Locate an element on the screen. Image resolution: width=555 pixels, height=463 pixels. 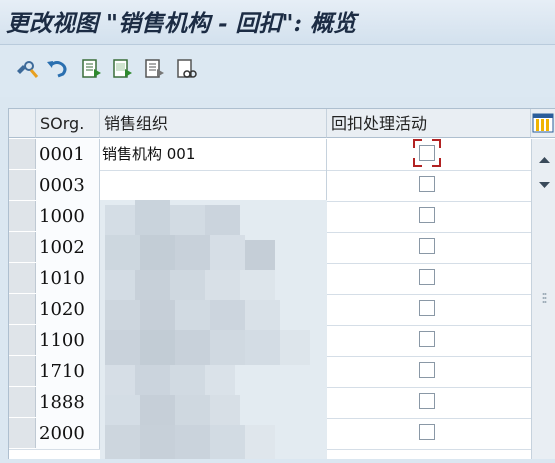
table-row: 0001 销售机构 001 is located at coordinates (270, 155).